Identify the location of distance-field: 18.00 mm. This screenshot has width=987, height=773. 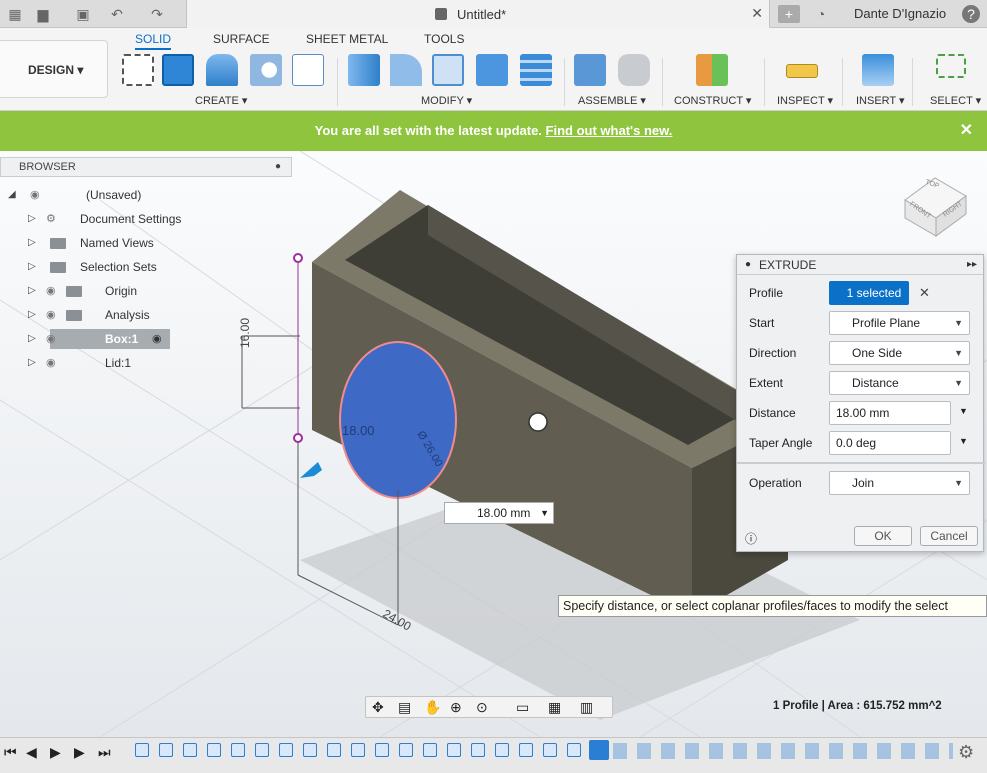
(890, 413).